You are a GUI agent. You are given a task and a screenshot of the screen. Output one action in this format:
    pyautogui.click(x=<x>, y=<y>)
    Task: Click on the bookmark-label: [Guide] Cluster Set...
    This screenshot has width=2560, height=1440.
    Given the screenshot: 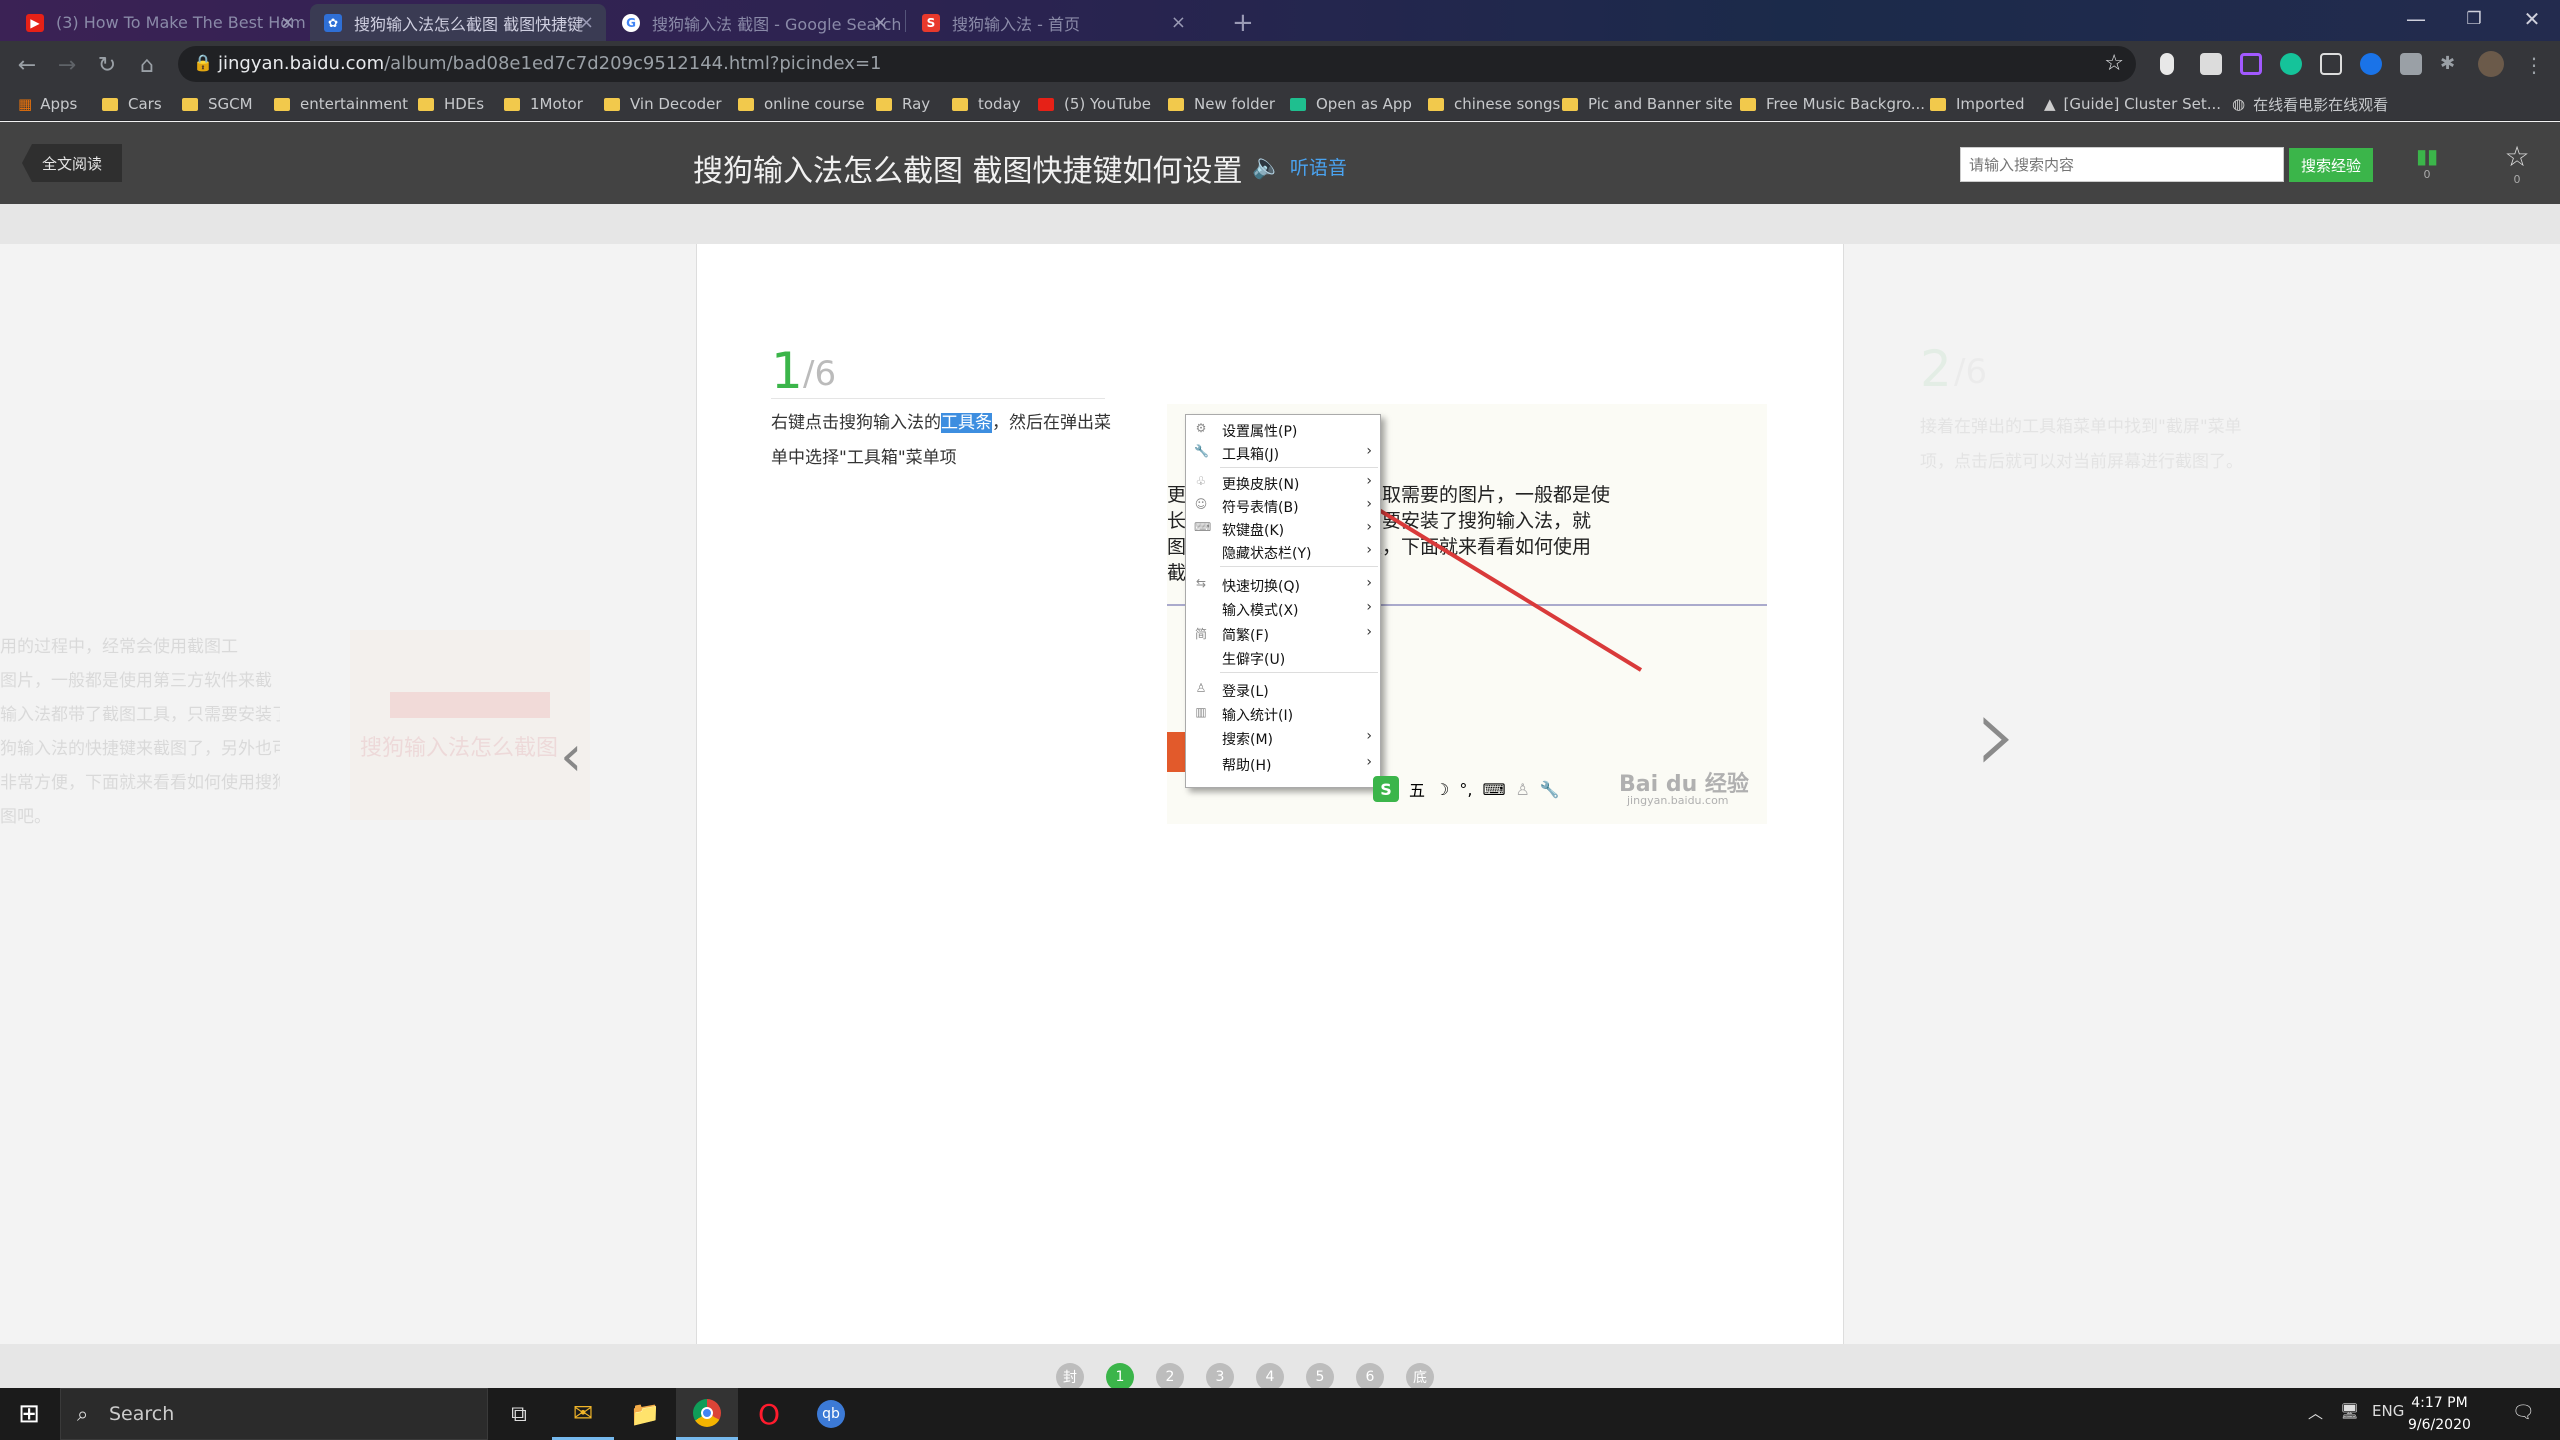 What is the action you would take?
    pyautogui.click(x=2142, y=104)
    